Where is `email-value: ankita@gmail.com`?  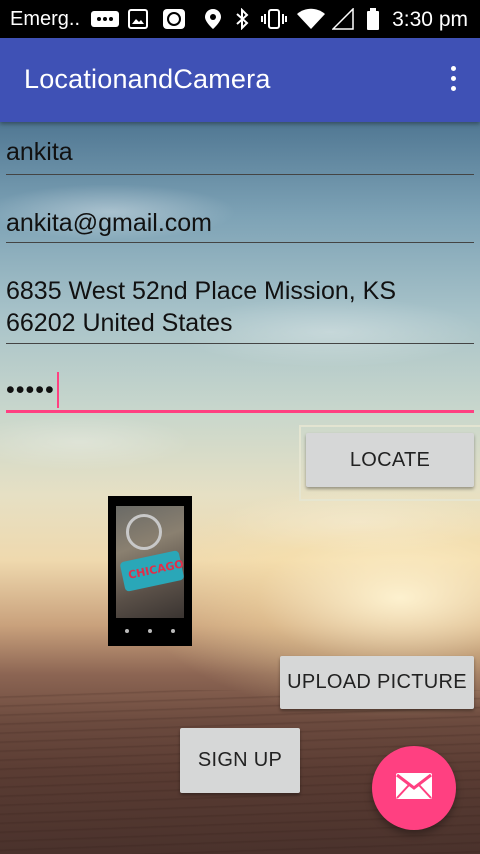 email-value: ankita@gmail.com is located at coordinates (109, 223).